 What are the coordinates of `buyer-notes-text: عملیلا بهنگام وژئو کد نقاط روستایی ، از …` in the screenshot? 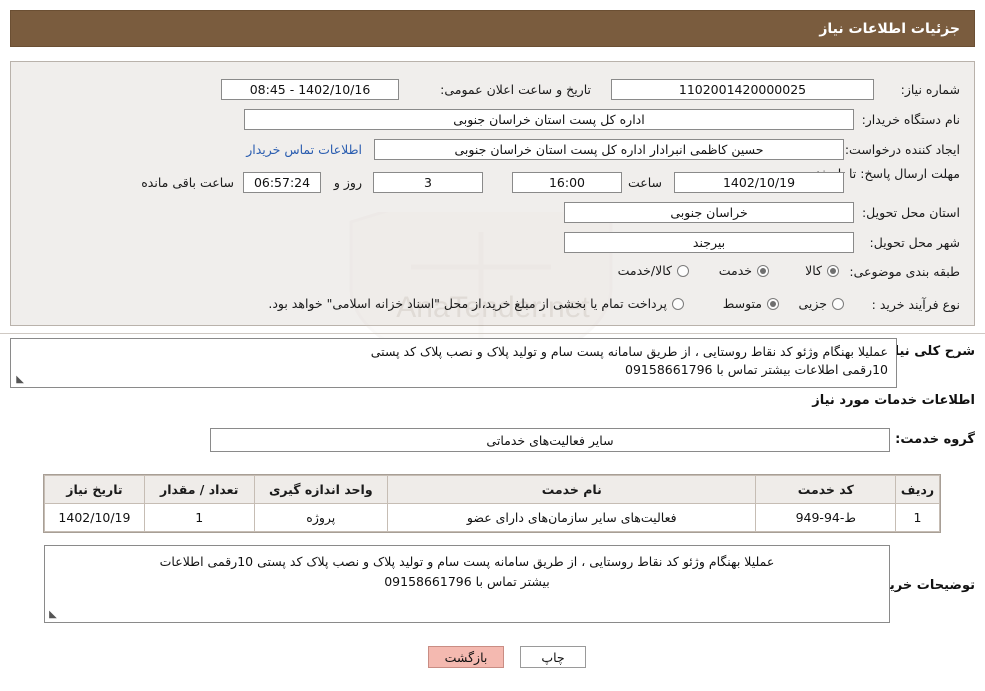 It's located at (467, 584).